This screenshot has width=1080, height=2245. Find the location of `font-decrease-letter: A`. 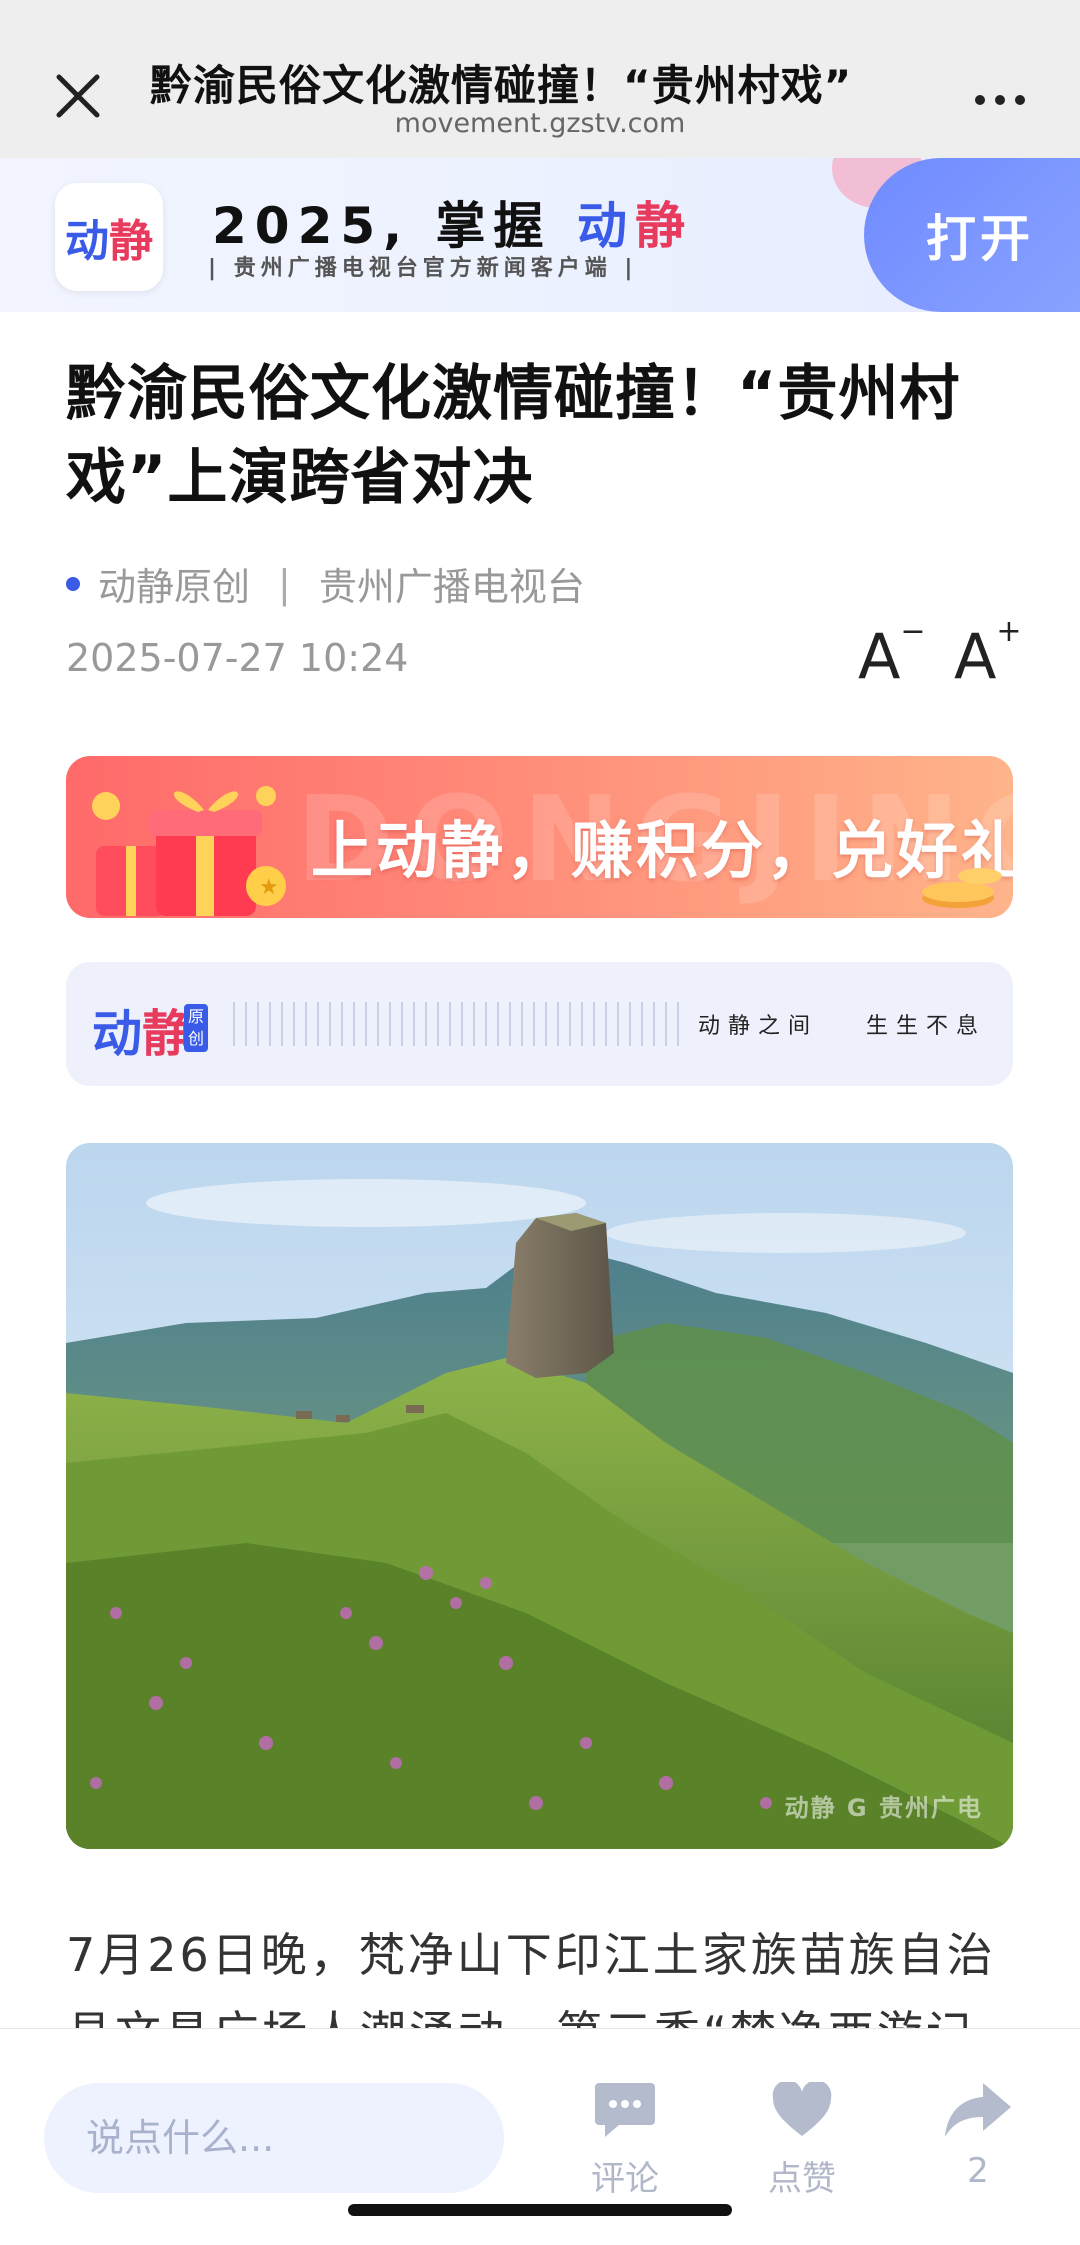

font-decrease-letter: A is located at coordinates (879, 656).